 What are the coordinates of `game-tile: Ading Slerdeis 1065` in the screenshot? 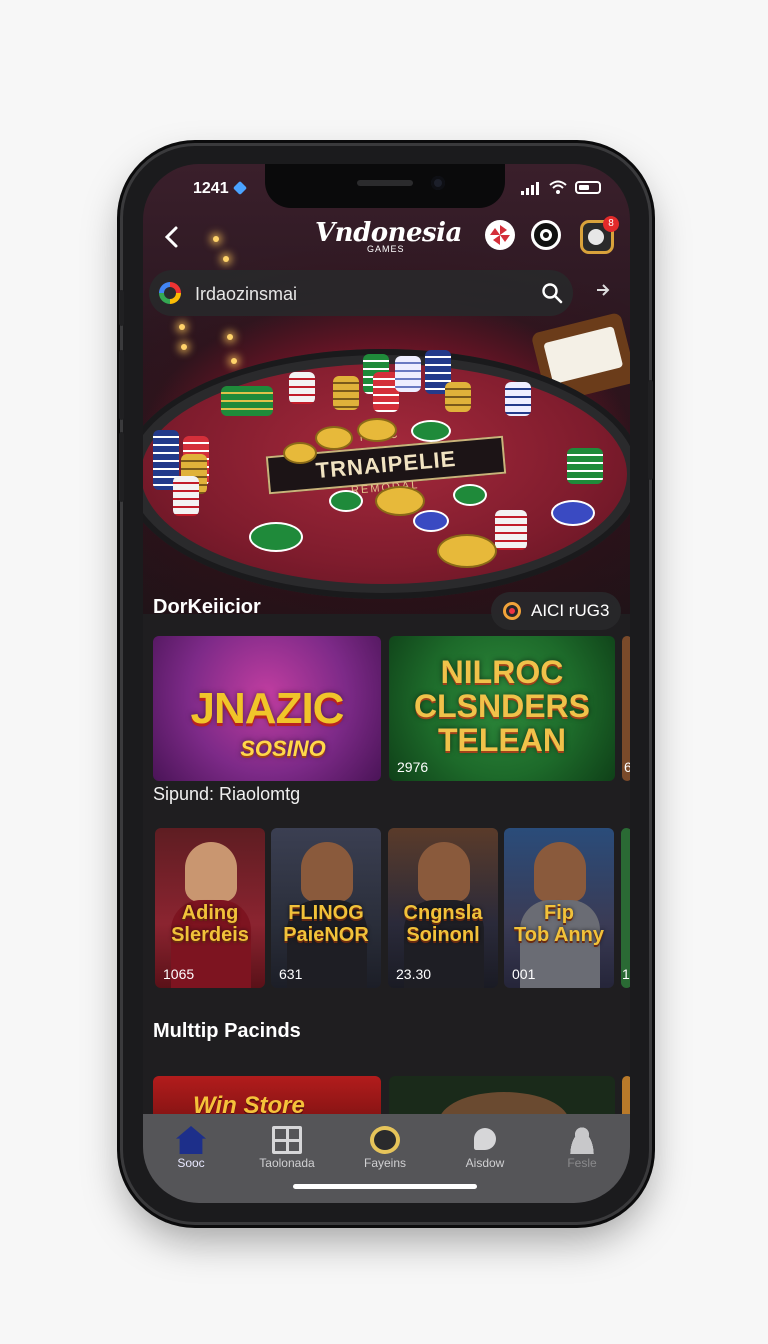 It's located at (210, 908).